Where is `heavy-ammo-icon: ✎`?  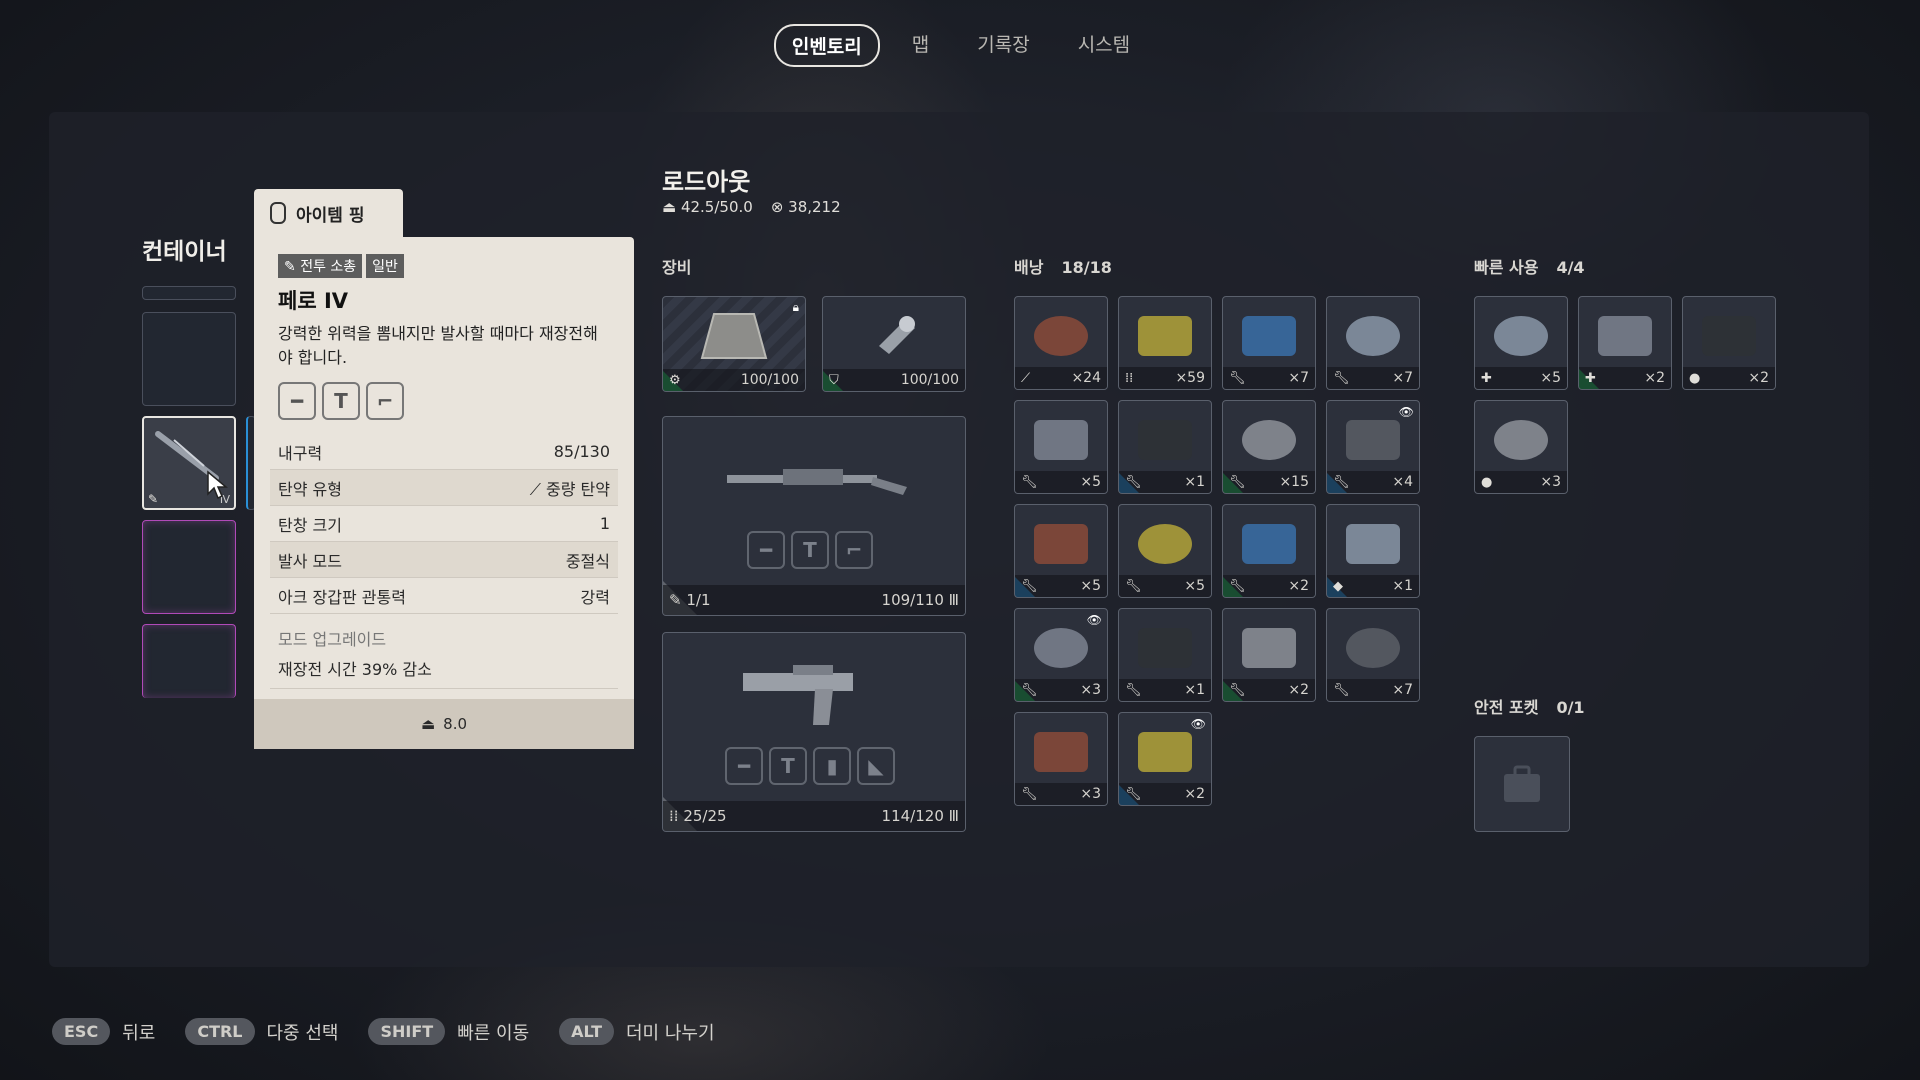 heavy-ammo-icon: ✎ is located at coordinates (678, 600).